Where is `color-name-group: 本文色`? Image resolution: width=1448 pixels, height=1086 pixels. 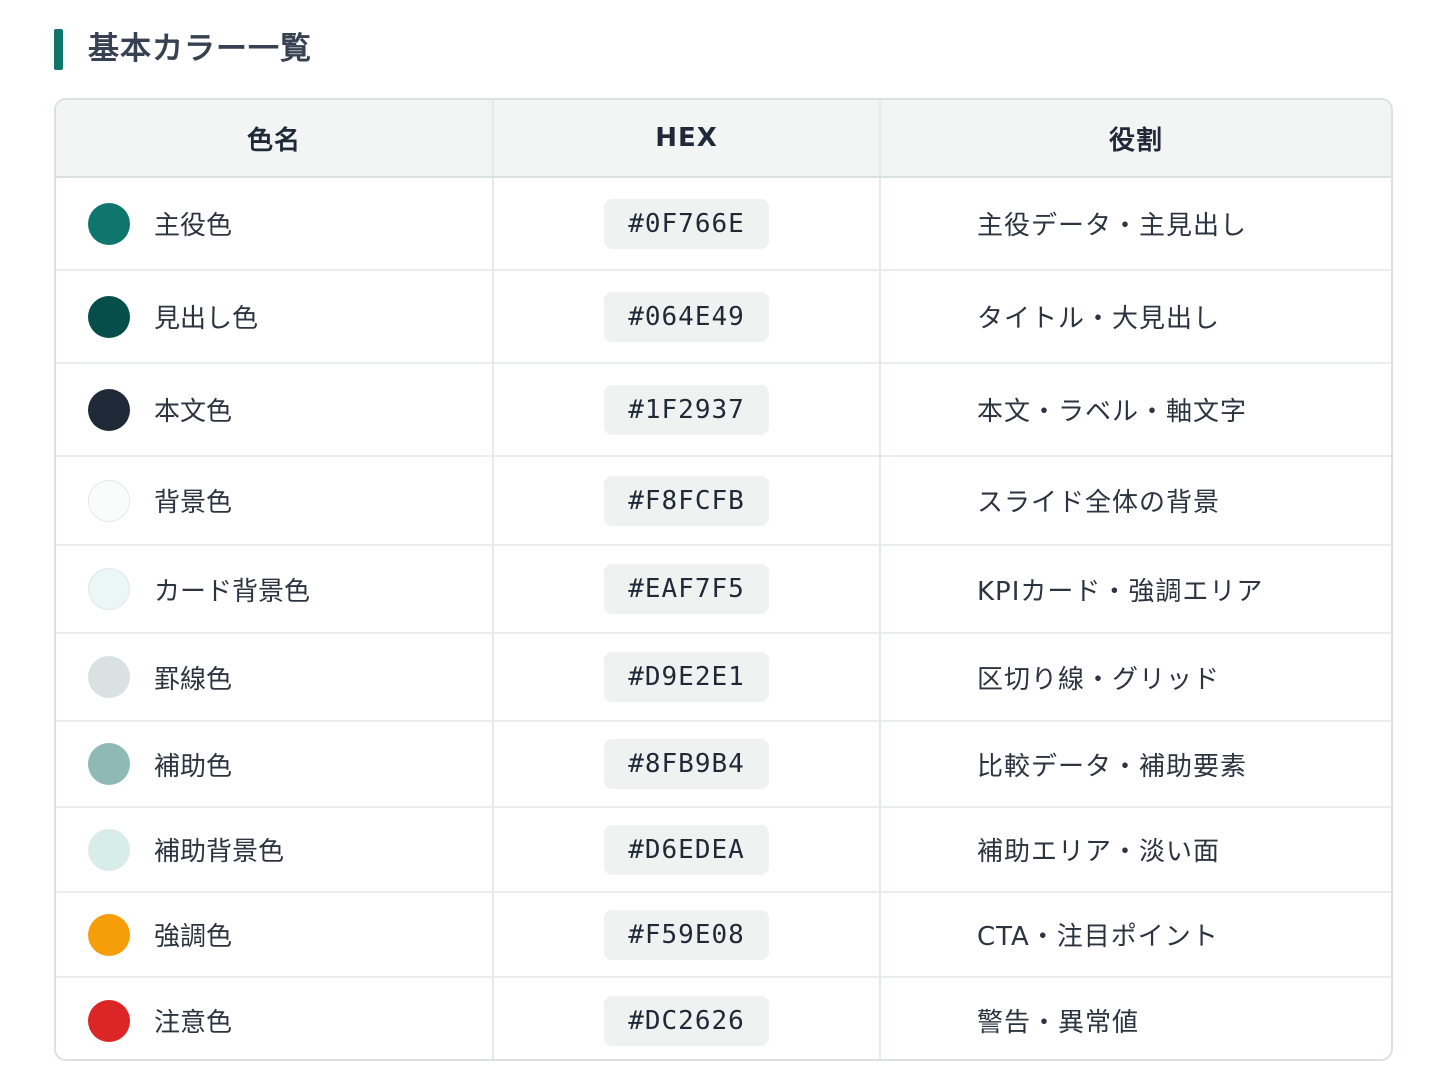
color-name-group: 本文色 is located at coordinates (274, 409).